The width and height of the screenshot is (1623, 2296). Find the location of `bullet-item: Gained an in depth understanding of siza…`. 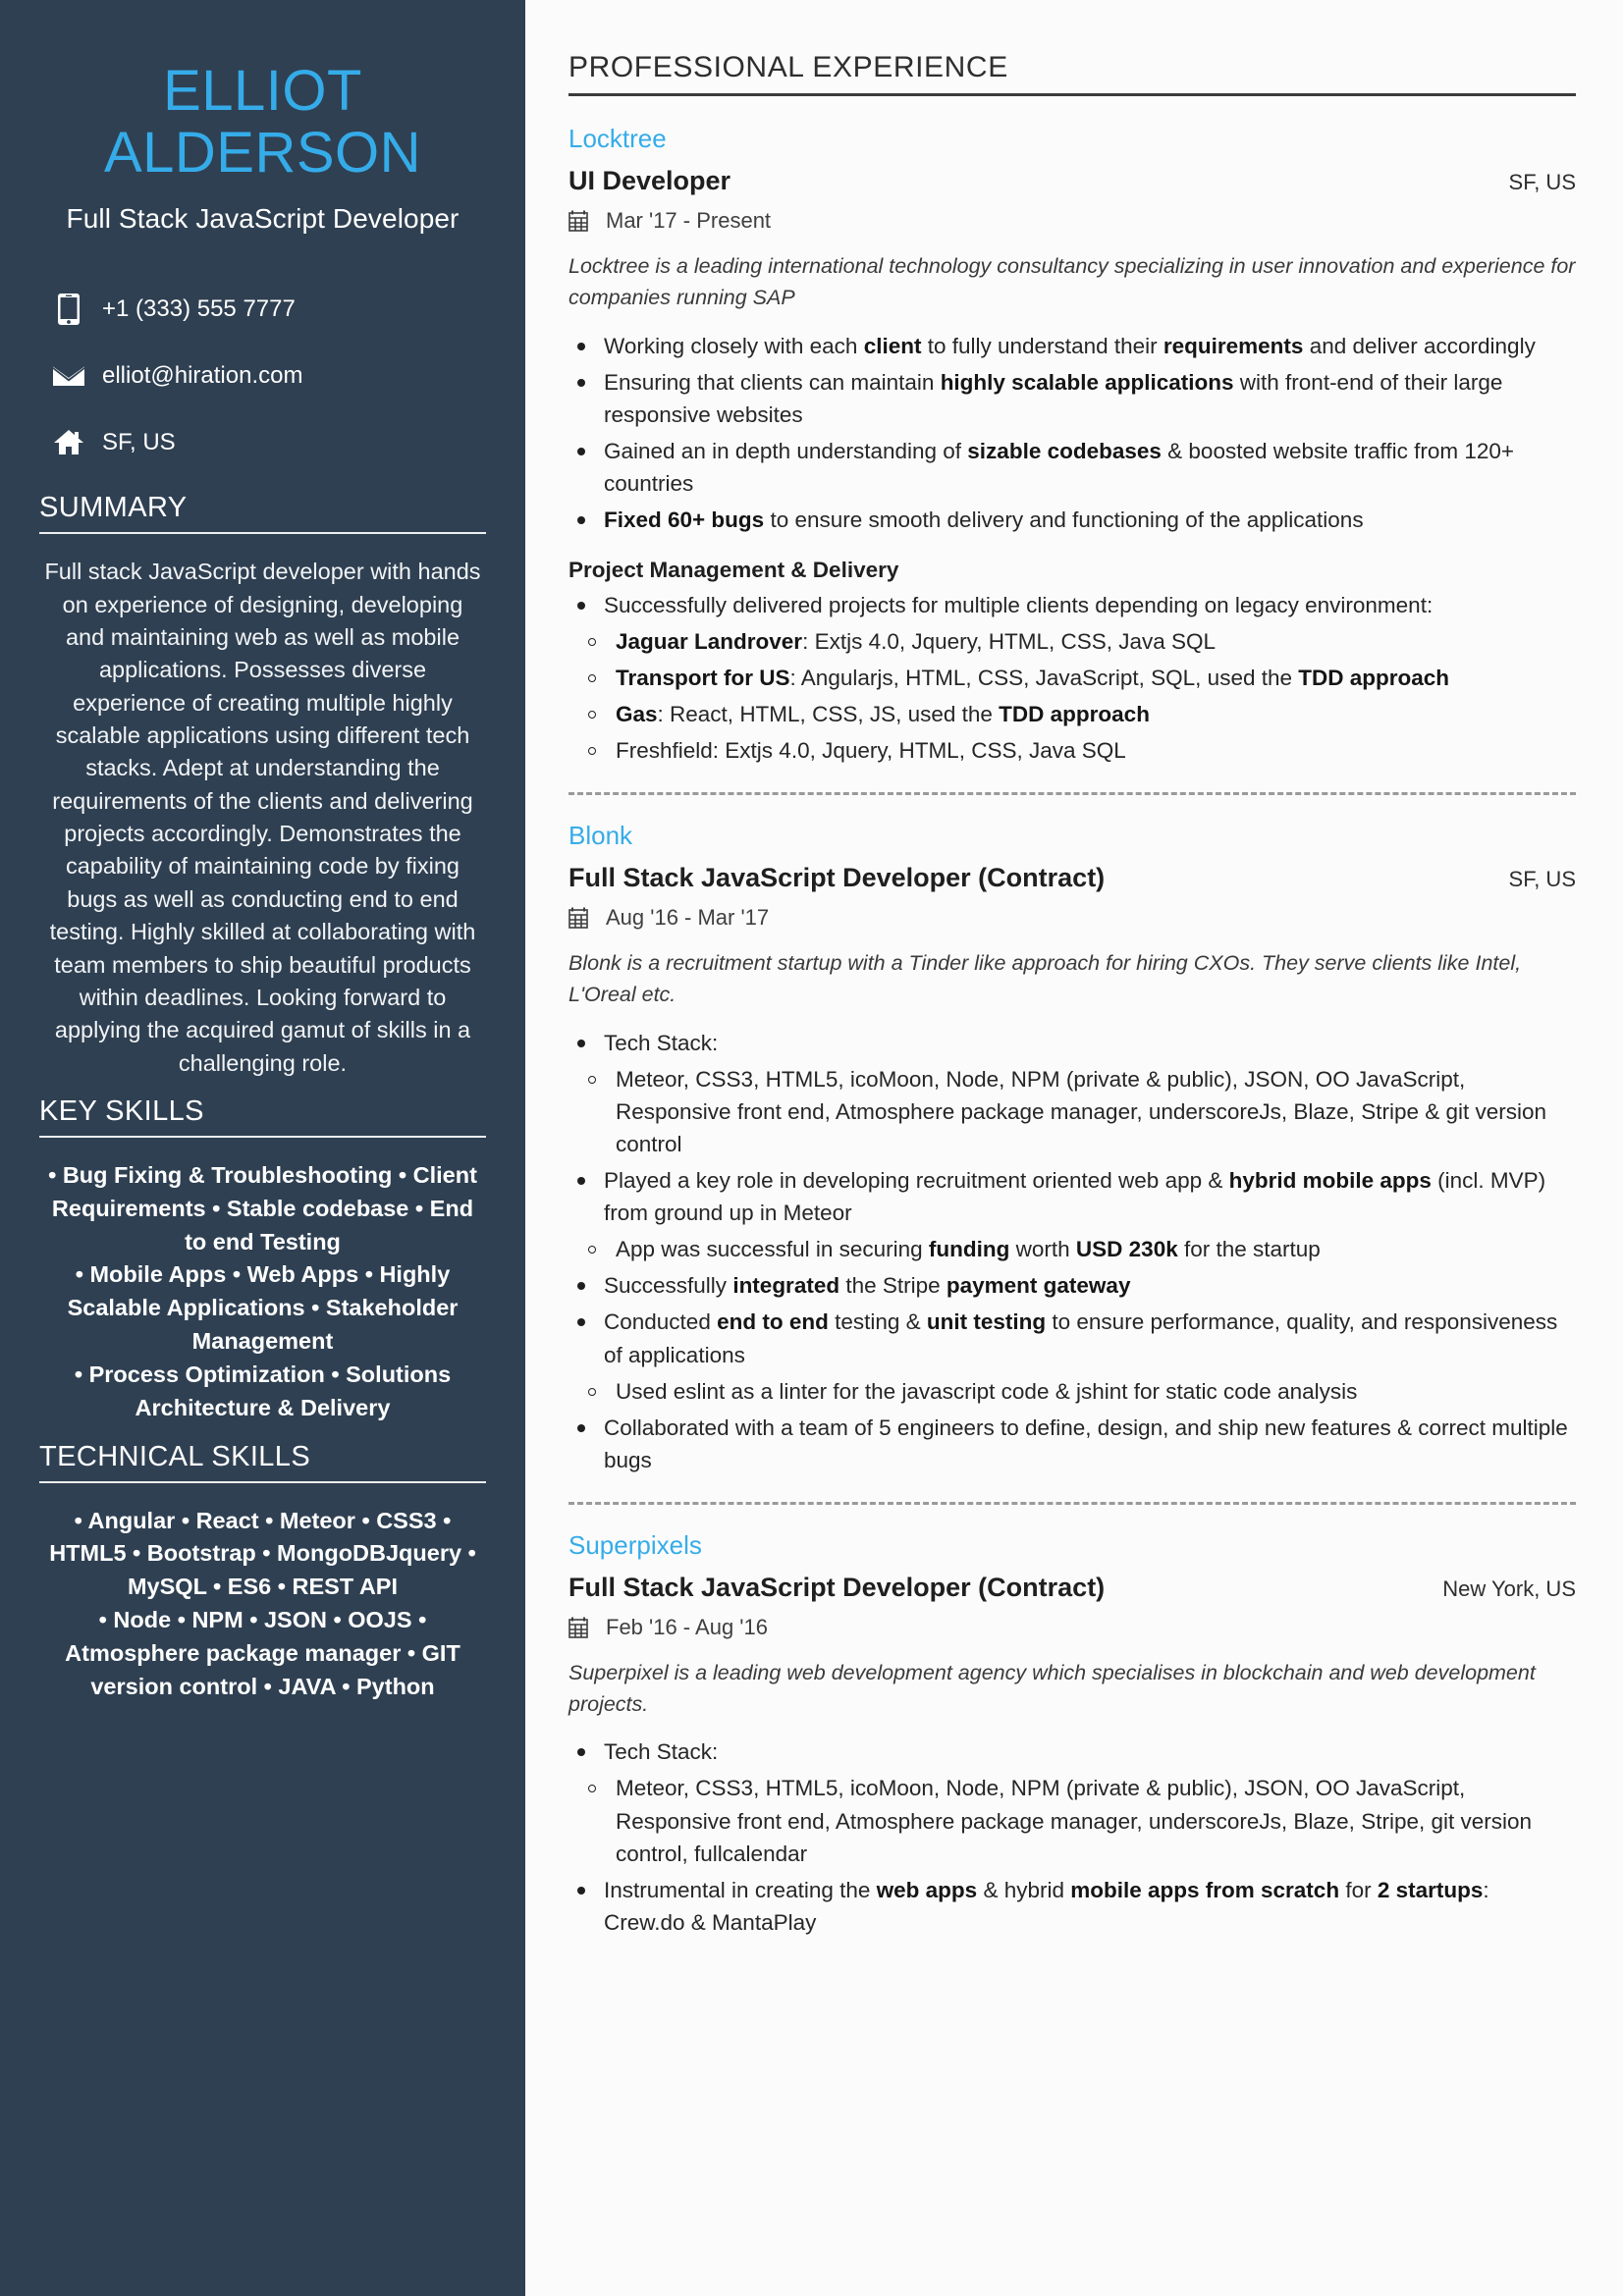

bullet-item: Gained an in depth understanding of siza… is located at coordinates (1072, 467).